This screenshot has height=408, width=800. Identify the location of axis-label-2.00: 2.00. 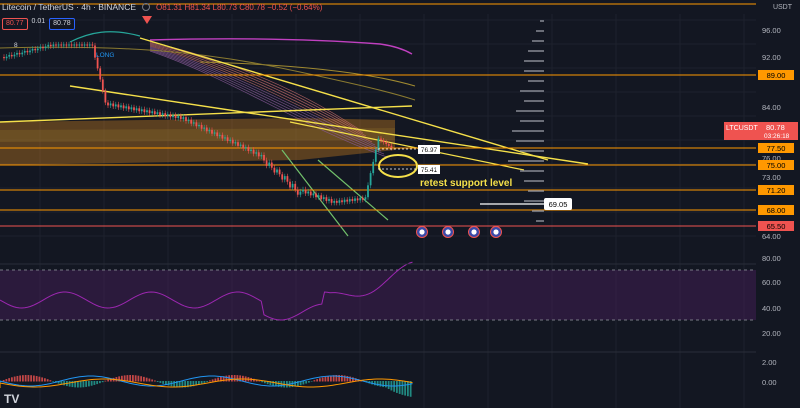
(769, 362).